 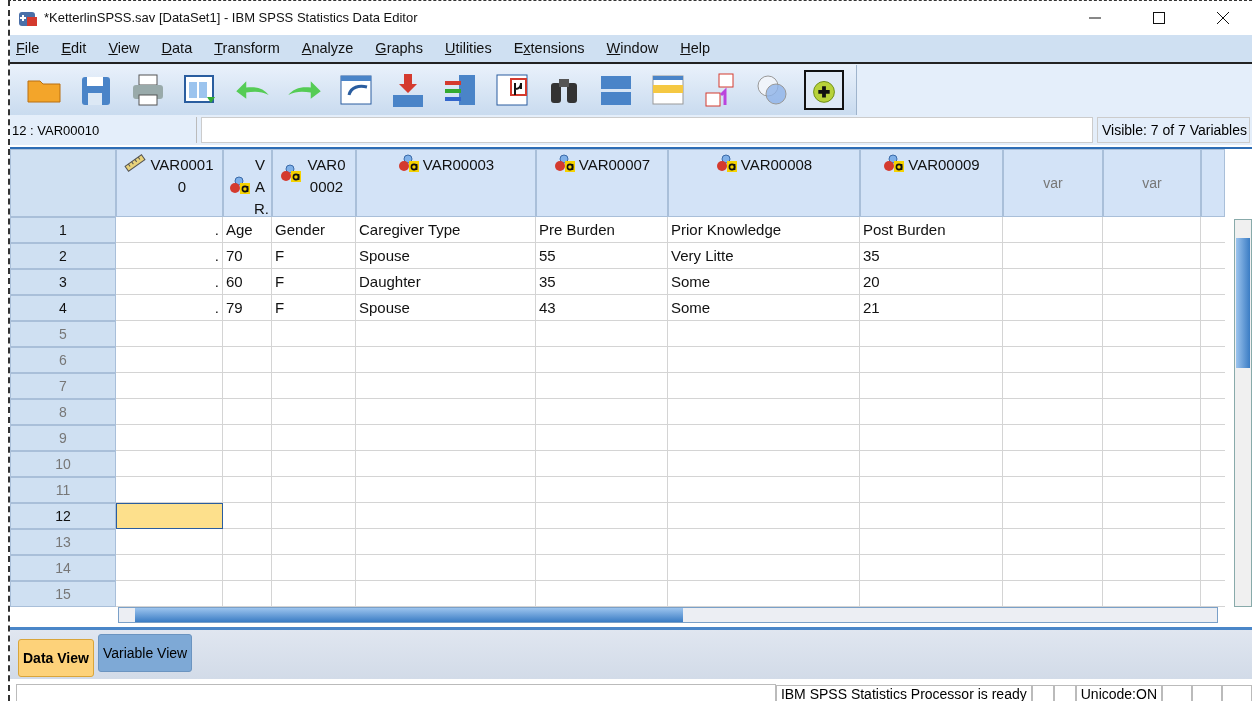 I want to click on view-tab: Variable View, so click(x=145, y=652).